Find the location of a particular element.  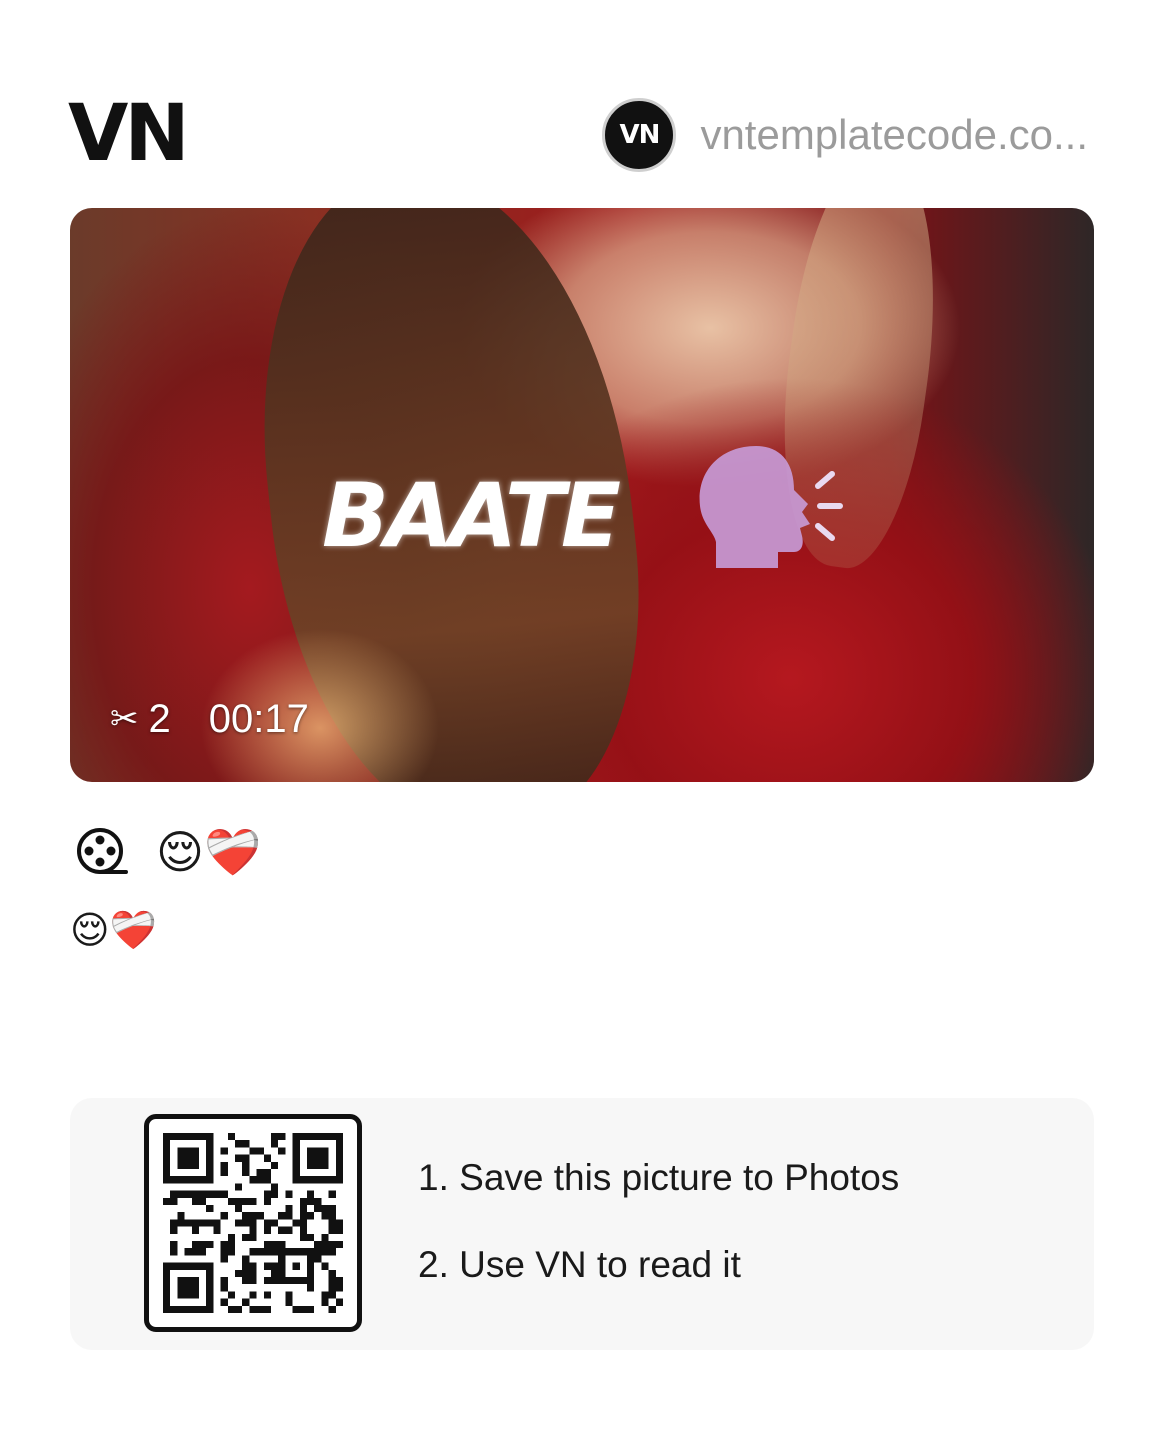

clip-count: 2 is located at coordinates (159, 718).